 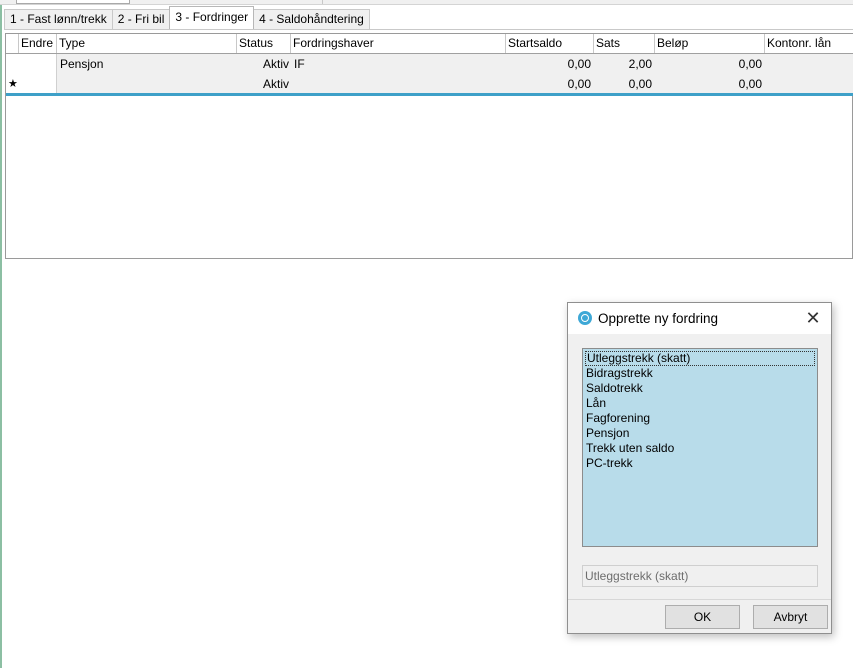 I want to click on selected-type-field: Utleggstrekk (skatt), so click(x=700, y=576).